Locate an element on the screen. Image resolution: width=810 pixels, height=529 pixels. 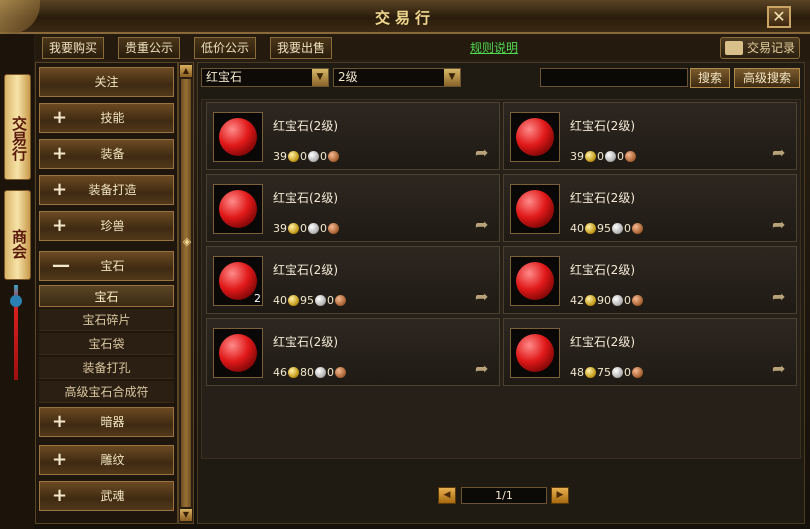
subcategory-gem-fragment: 宝石碎片 is located at coordinates (106, 320).